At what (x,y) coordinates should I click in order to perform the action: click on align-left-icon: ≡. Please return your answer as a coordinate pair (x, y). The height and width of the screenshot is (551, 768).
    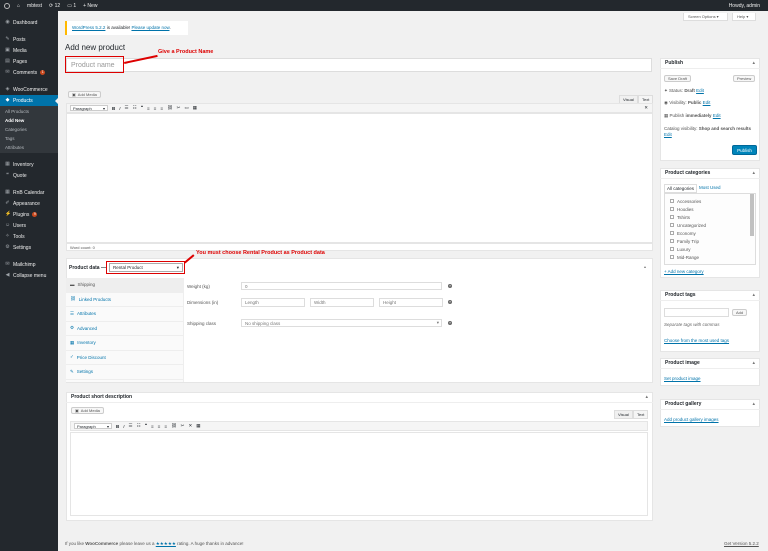
    Looking at the image, I should click on (148, 108).